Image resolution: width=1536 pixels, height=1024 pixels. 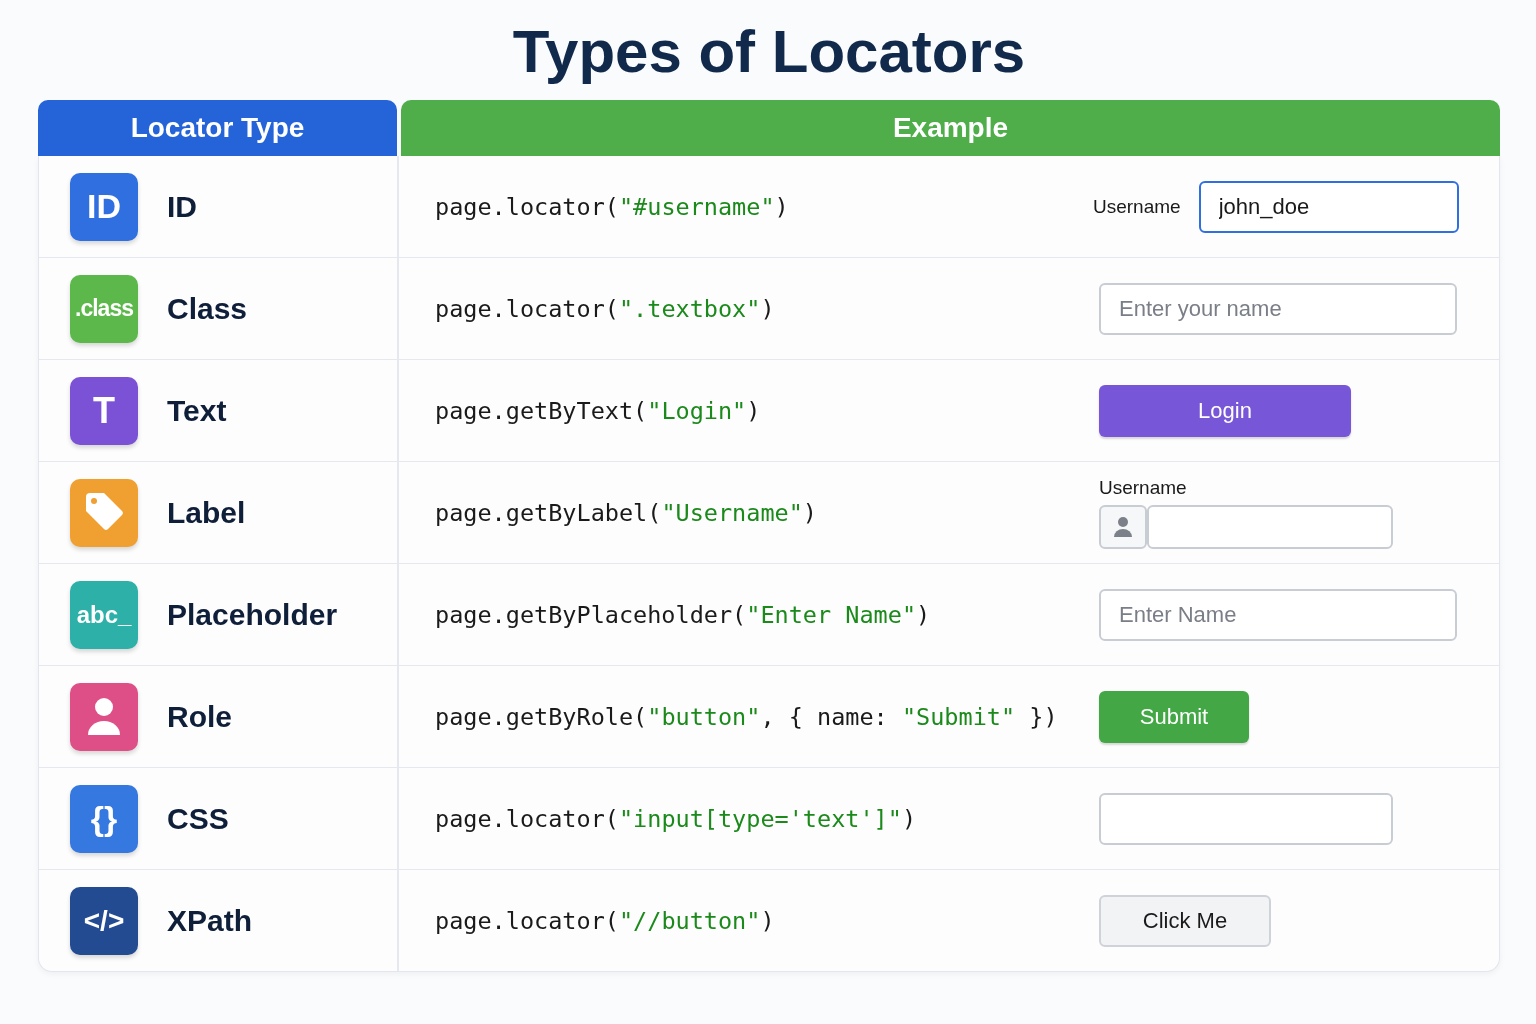 What do you see at coordinates (746, 716) in the screenshot?
I see `code-snippet: page.getByRole("button", { name: "Submit" })` at bounding box center [746, 716].